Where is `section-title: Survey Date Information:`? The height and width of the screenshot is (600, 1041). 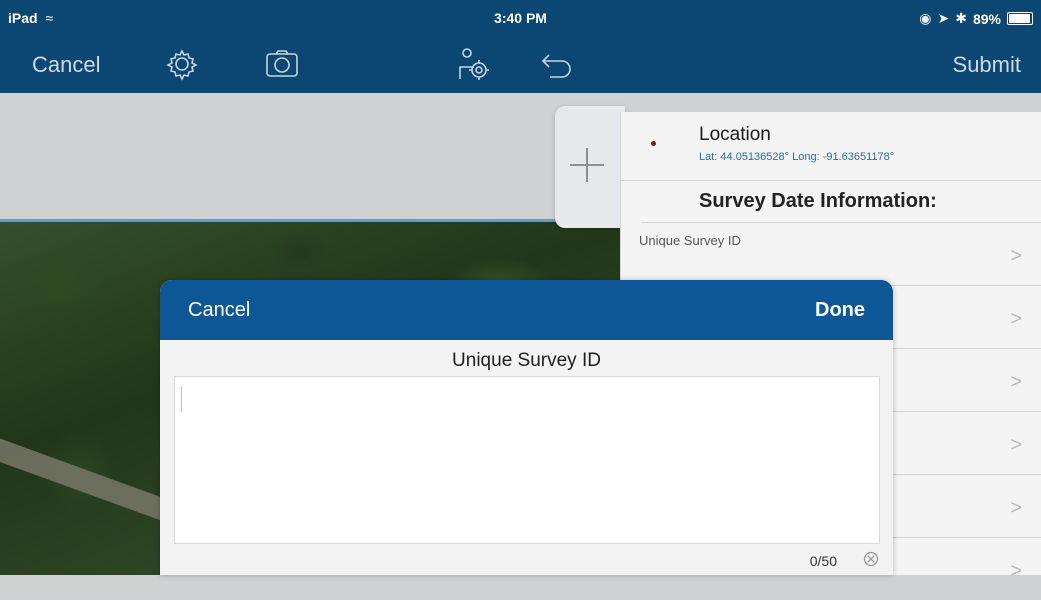
section-title: Survey Date Information: is located at coordinates (818, 201).